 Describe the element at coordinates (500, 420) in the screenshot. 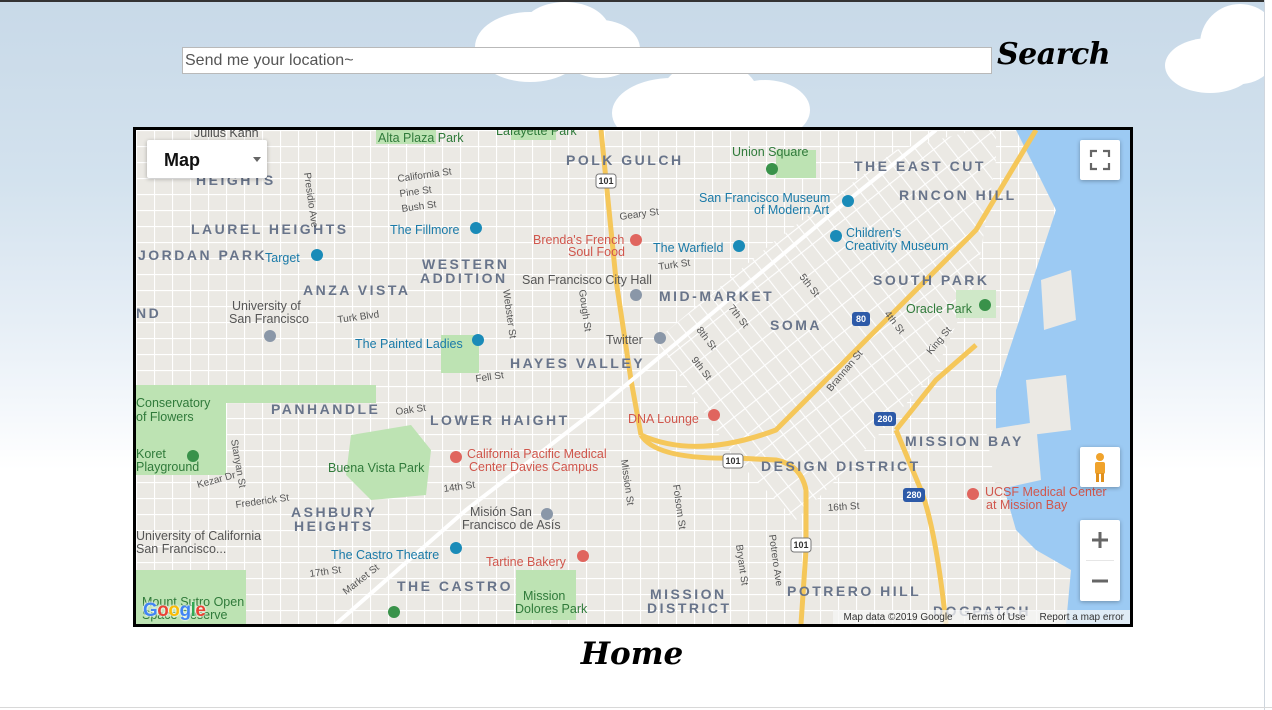

I see `svg-text: LOWER HAIGHT` at that location.